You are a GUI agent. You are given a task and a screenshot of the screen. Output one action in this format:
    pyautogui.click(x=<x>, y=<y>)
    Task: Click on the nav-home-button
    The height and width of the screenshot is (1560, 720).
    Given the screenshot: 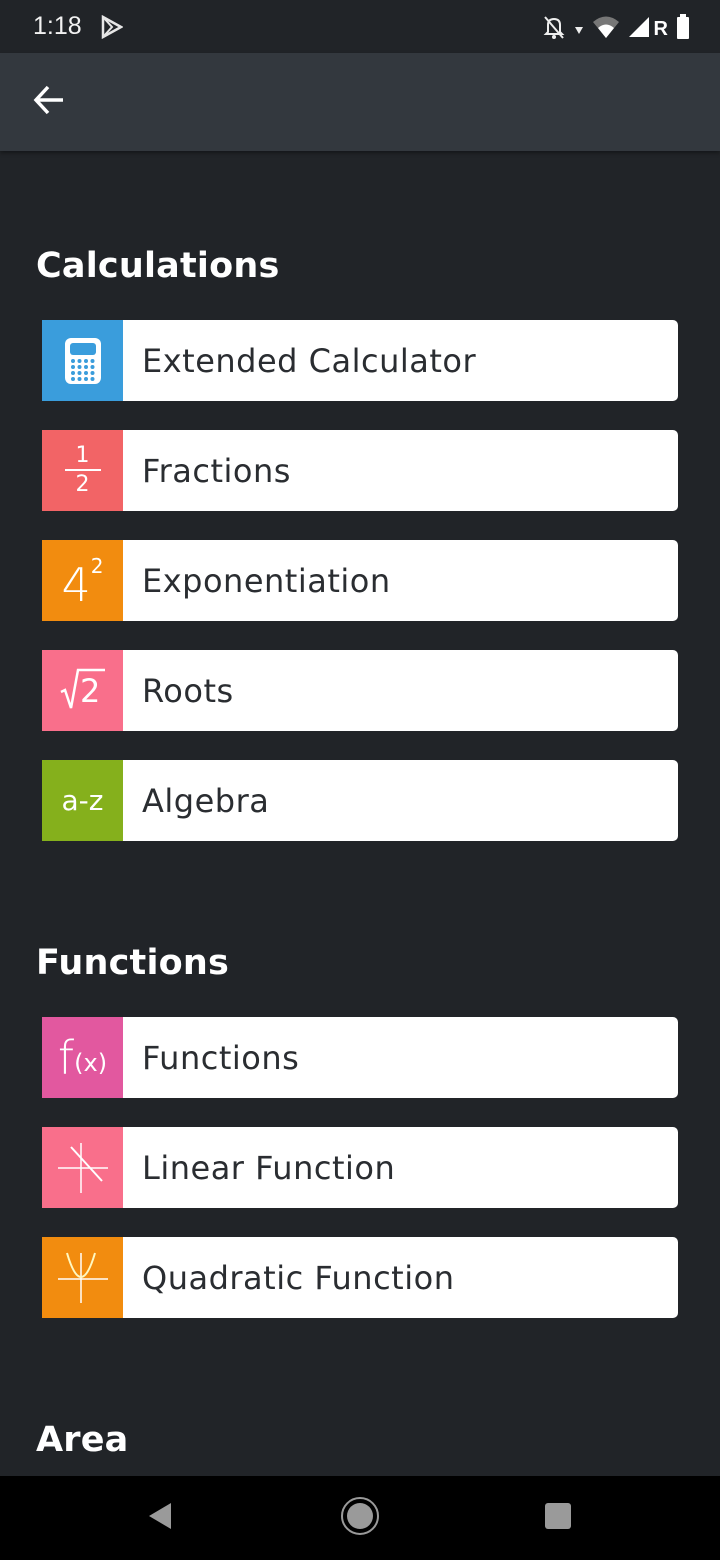 What is the action you would take?
    pyautogui.click(x=360, y=1518)
    